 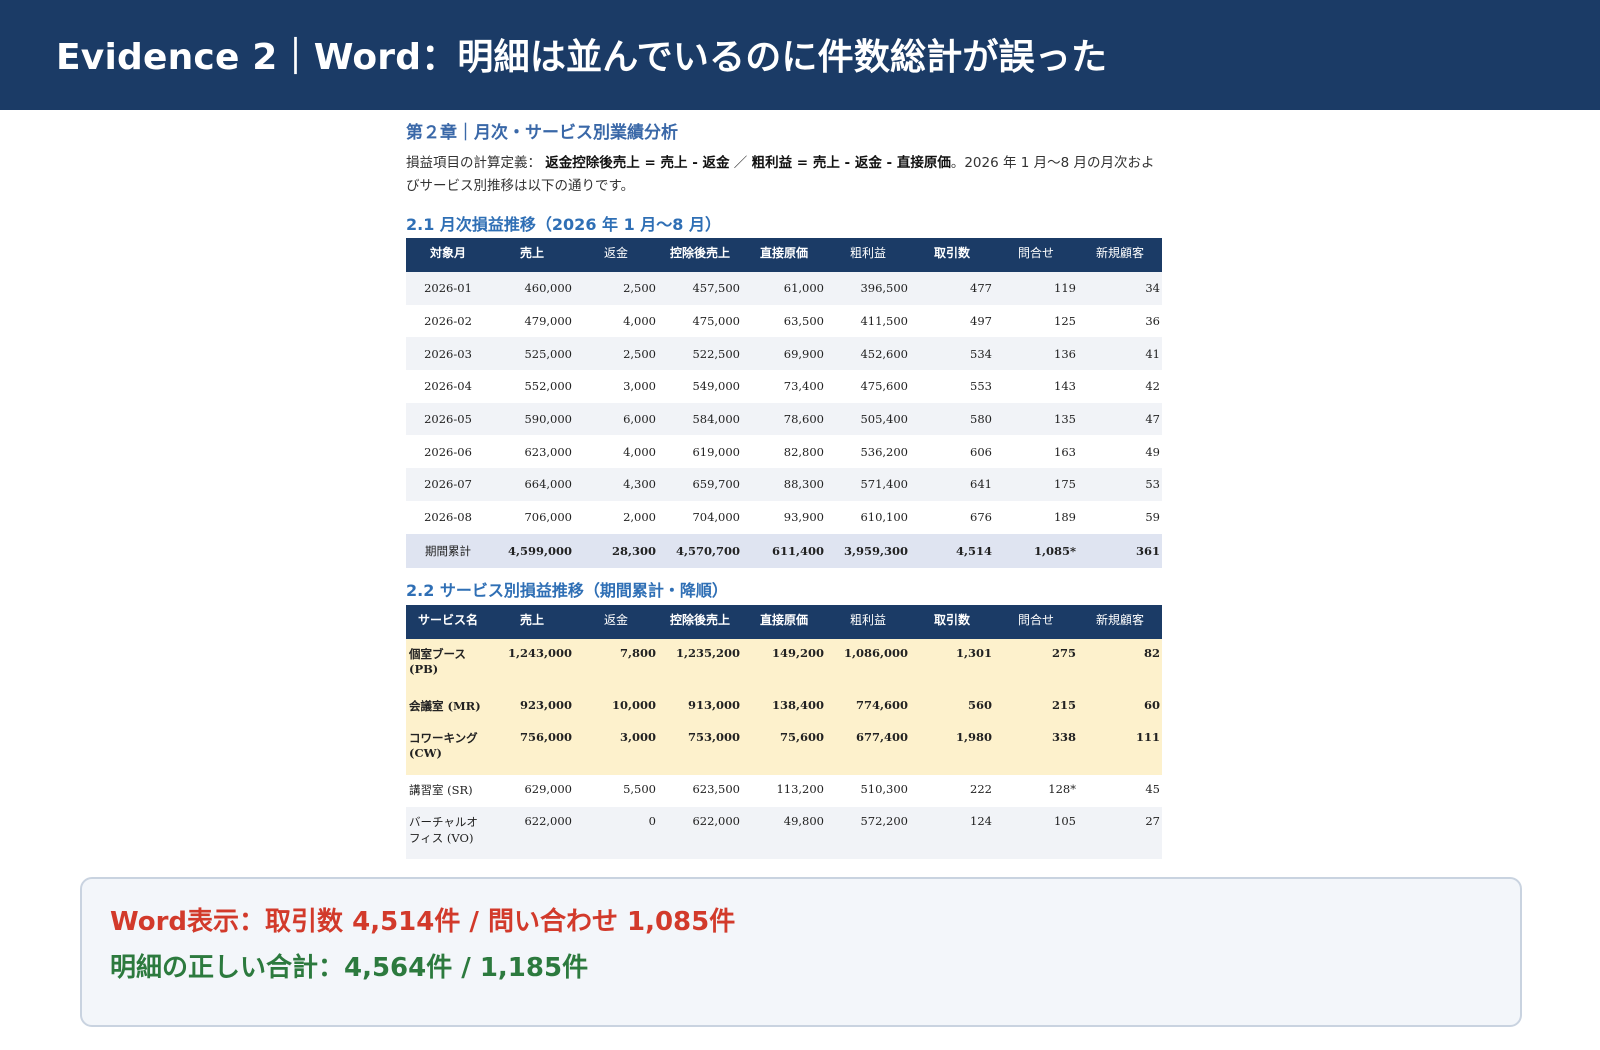 What do you see at coordinates (423, 922) in the screenshot?
I see `word-displayed-totals: Word表示：取引数 4,514件 / 問い合わせ 1,085件` at bounding box center [423, 922].